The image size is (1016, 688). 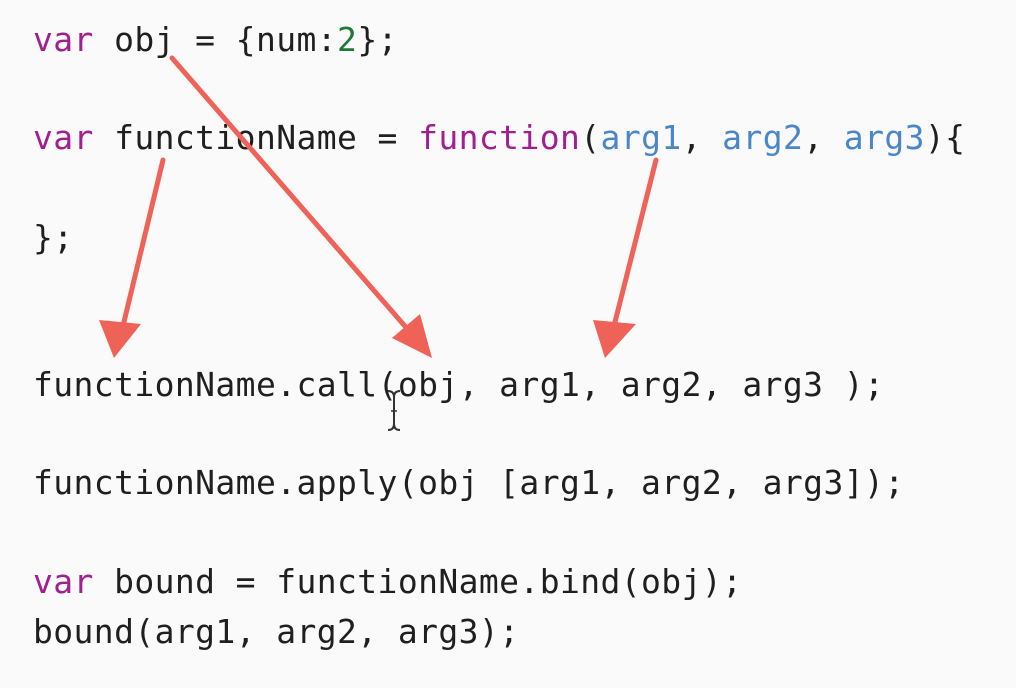 What do you see at coordinates (763, 137) in the screenshot?
I see `param-arg2: arg2` at bounding box center [763, 137].